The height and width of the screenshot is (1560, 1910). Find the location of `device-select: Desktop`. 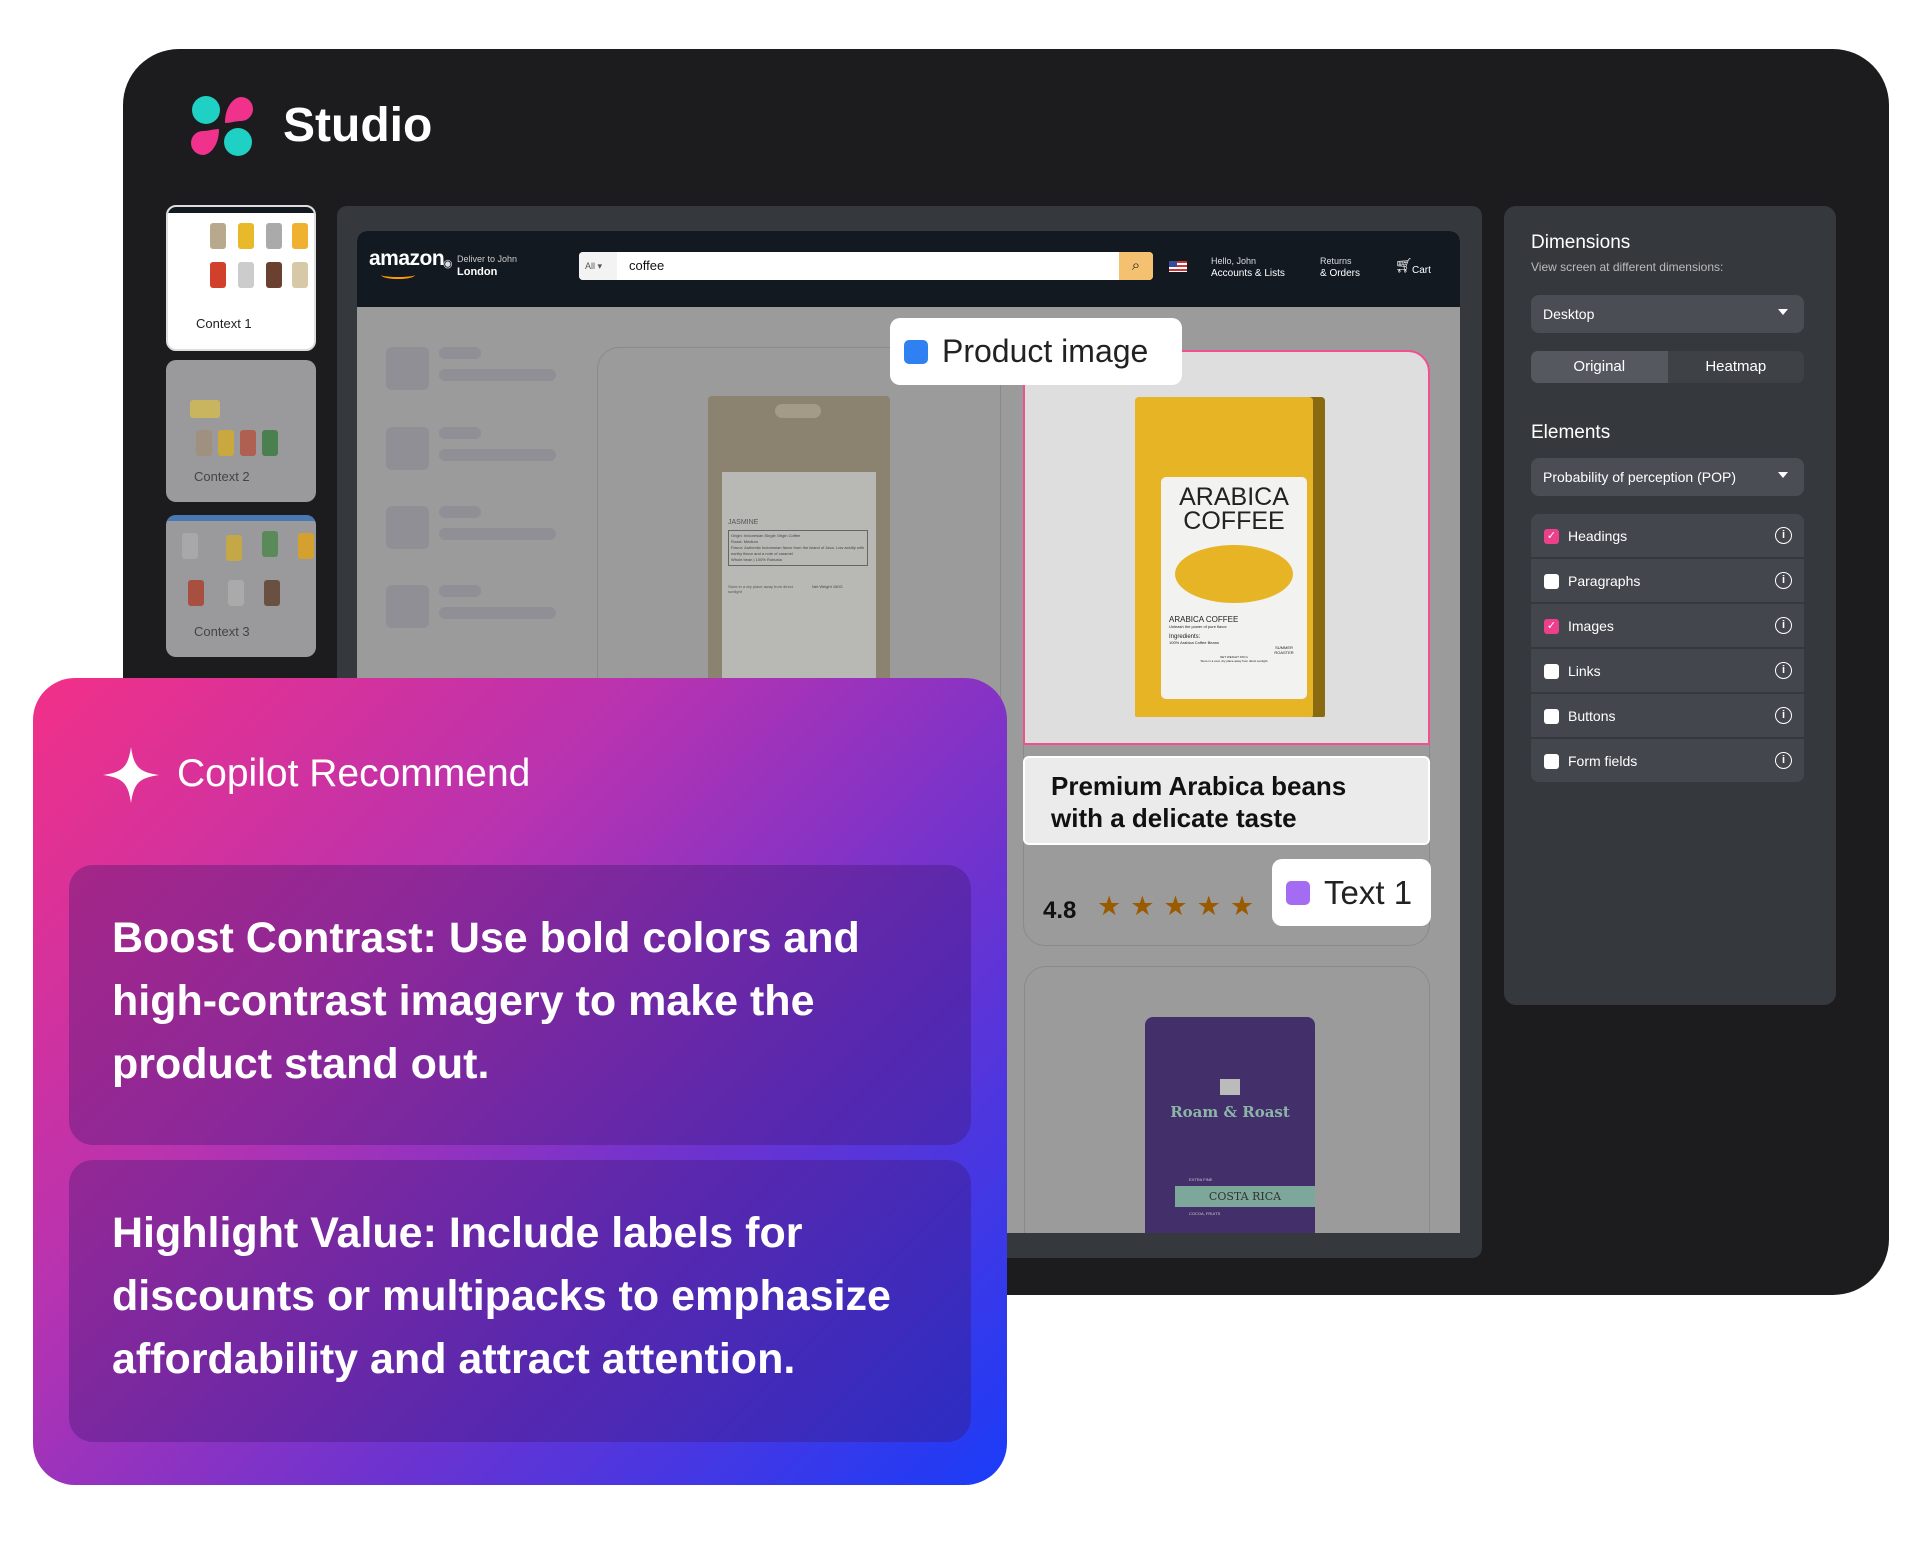

device-select: Desktop is located at coordinates (1667, 314).